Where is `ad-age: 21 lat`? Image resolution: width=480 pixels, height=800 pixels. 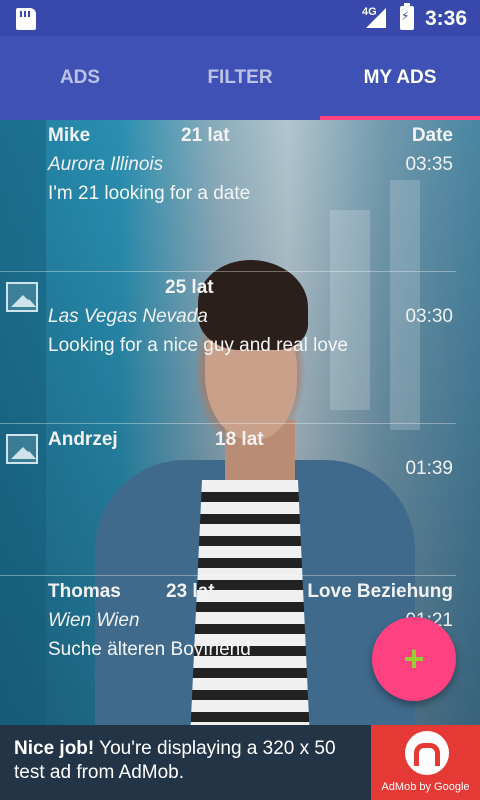 ad-age: 21 lat is located at coordinates (205, 135).